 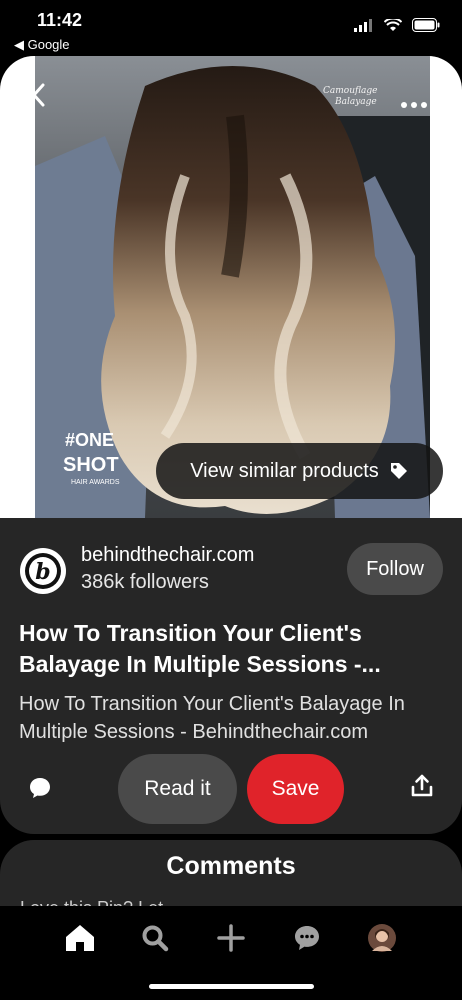 I want to click on tab-home, so click(x=80, y=938).